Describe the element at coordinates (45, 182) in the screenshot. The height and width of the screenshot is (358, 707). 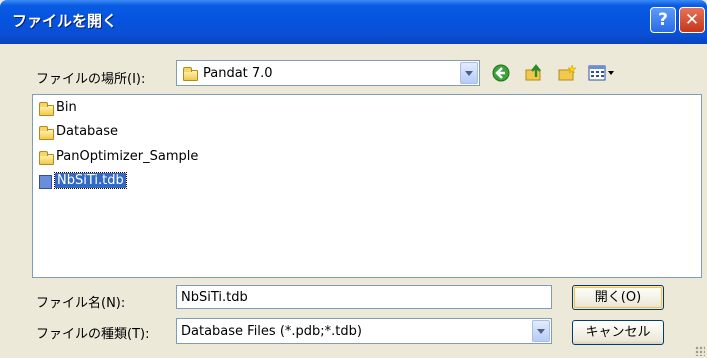
I see `database-file-icon` at that location.